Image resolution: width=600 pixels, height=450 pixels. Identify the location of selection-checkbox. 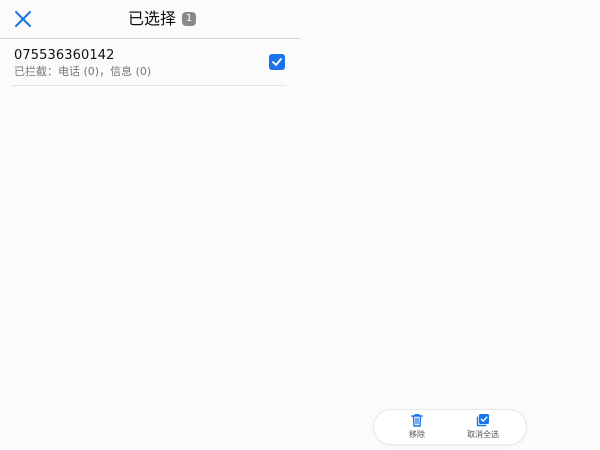
(277, 62).